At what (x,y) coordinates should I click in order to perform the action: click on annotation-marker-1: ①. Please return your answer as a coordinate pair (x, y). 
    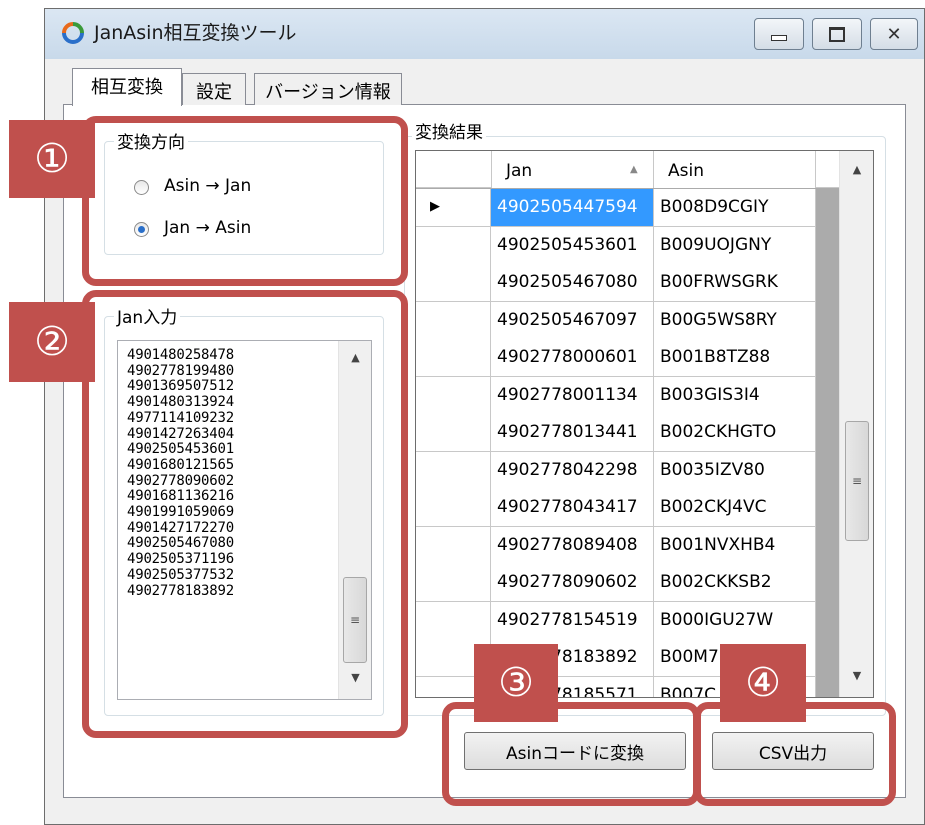
    Looking at the image, I should click on (52, 159).